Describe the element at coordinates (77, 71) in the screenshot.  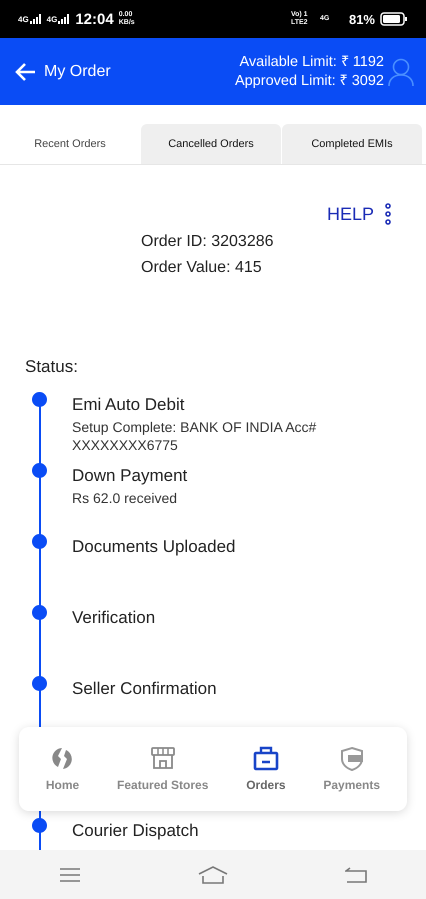
I see `page-title: My Order` at that location.